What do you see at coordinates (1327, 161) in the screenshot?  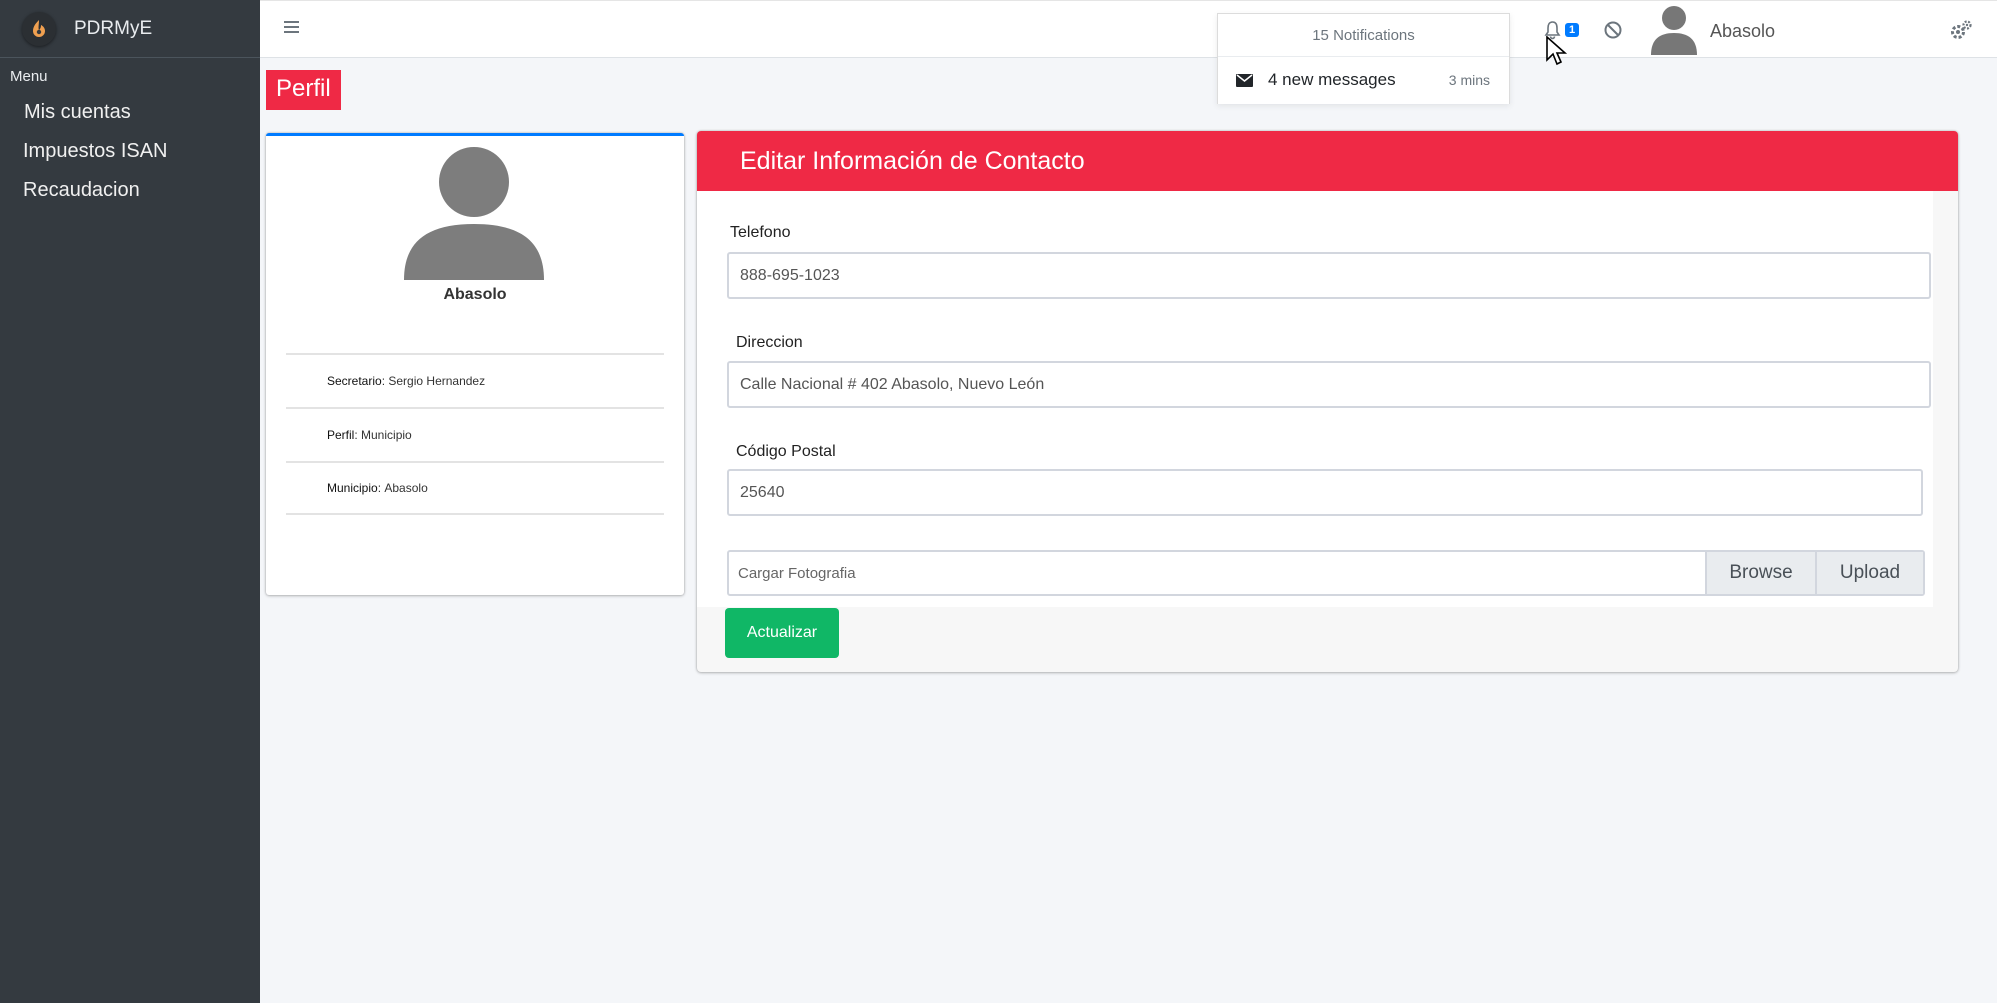 I see `edit-contact-title: Editar Información de Contacto` at bounding box center [1327, 161].